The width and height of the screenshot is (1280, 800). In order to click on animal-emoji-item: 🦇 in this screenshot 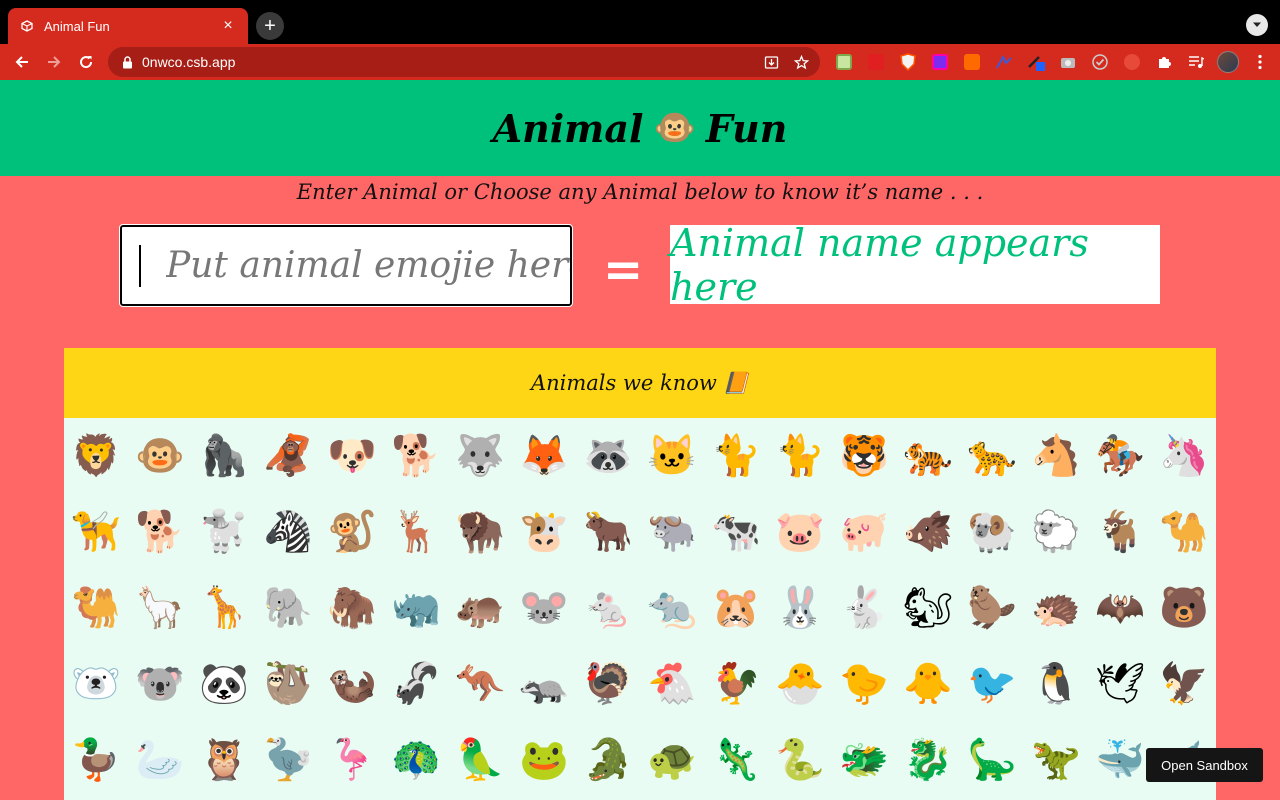, I will do `click(1120, 608)`.